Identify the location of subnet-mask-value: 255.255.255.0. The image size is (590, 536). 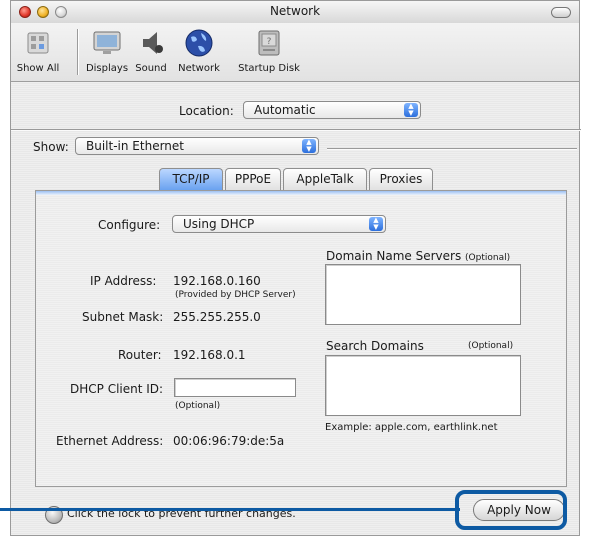
(217, 317).